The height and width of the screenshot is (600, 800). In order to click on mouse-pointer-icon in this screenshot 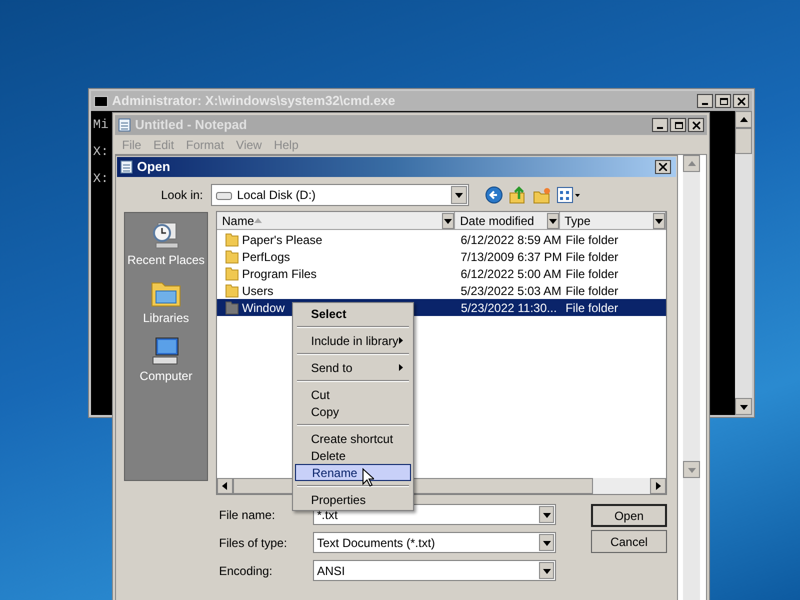, I will do `click(368, 477)`.